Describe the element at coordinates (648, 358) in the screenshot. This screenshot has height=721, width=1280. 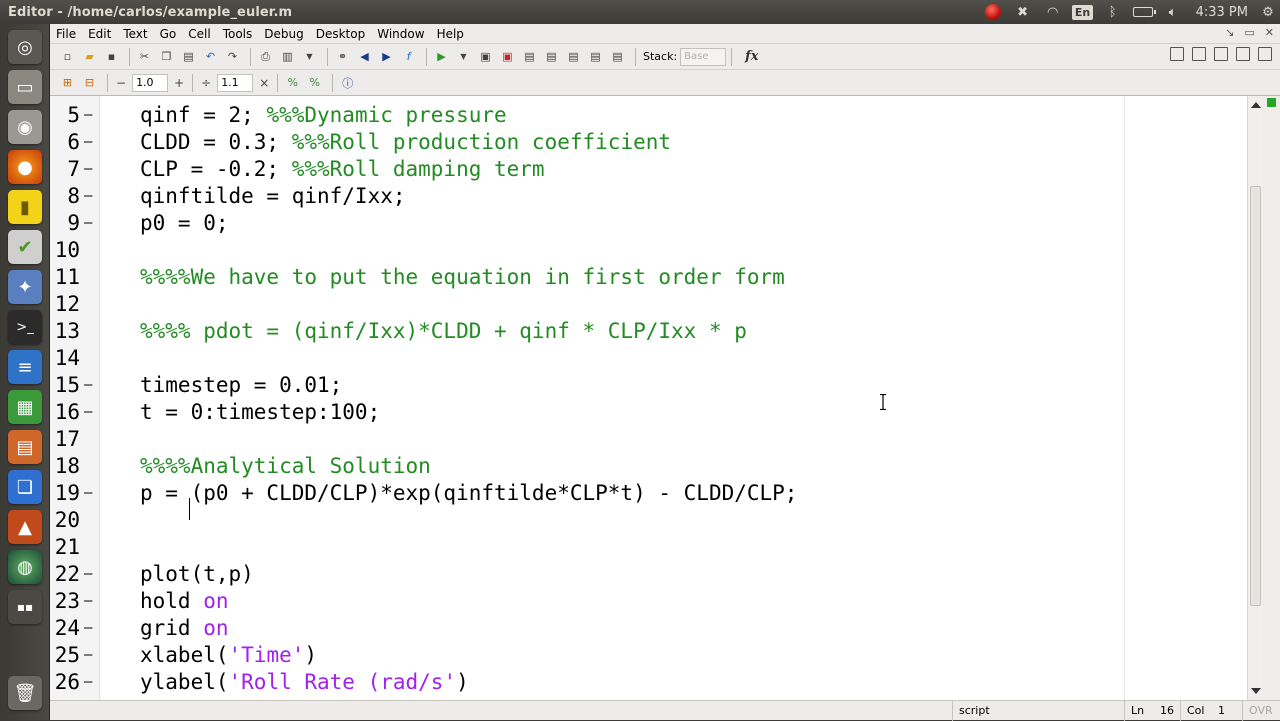
I see `code-line: 14` at that location.